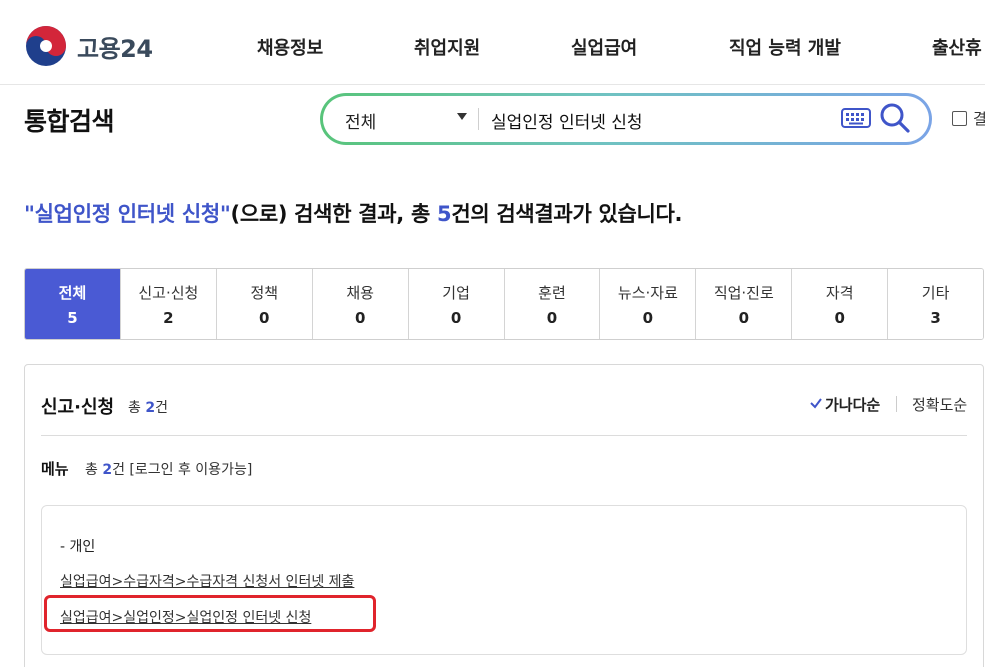  I want to click on tab-report-apply: 신고·신청 2, so click(167, 304).